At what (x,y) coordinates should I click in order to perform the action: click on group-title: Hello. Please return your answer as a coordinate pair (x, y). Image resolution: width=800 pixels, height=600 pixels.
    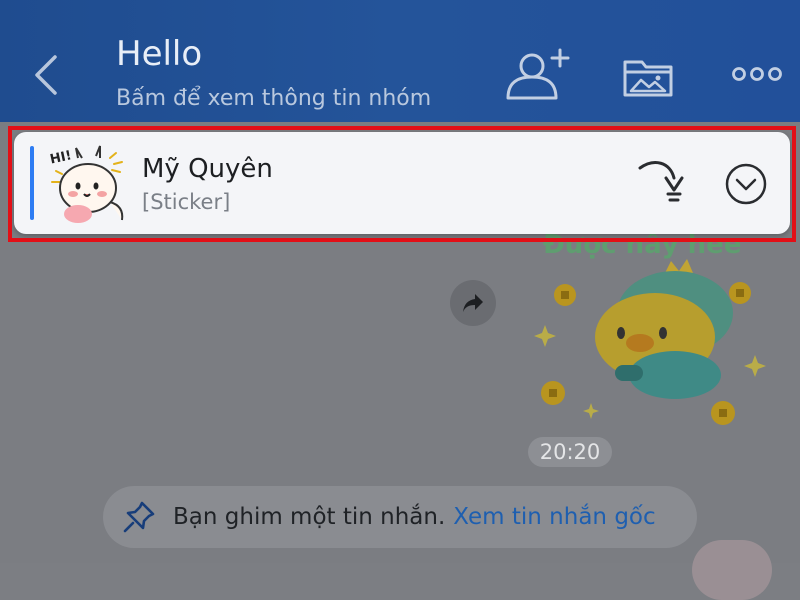
    Looking at the image, I should click on (159, 54).